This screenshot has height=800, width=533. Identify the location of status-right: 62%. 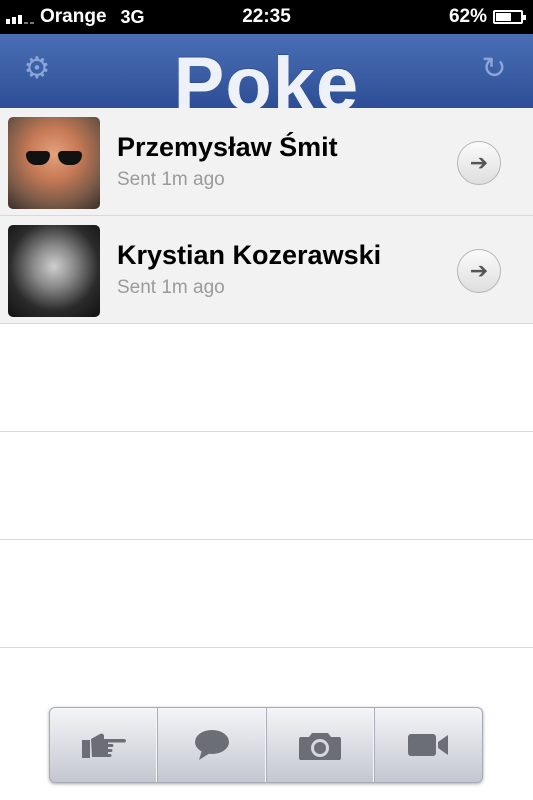
(487, 17).